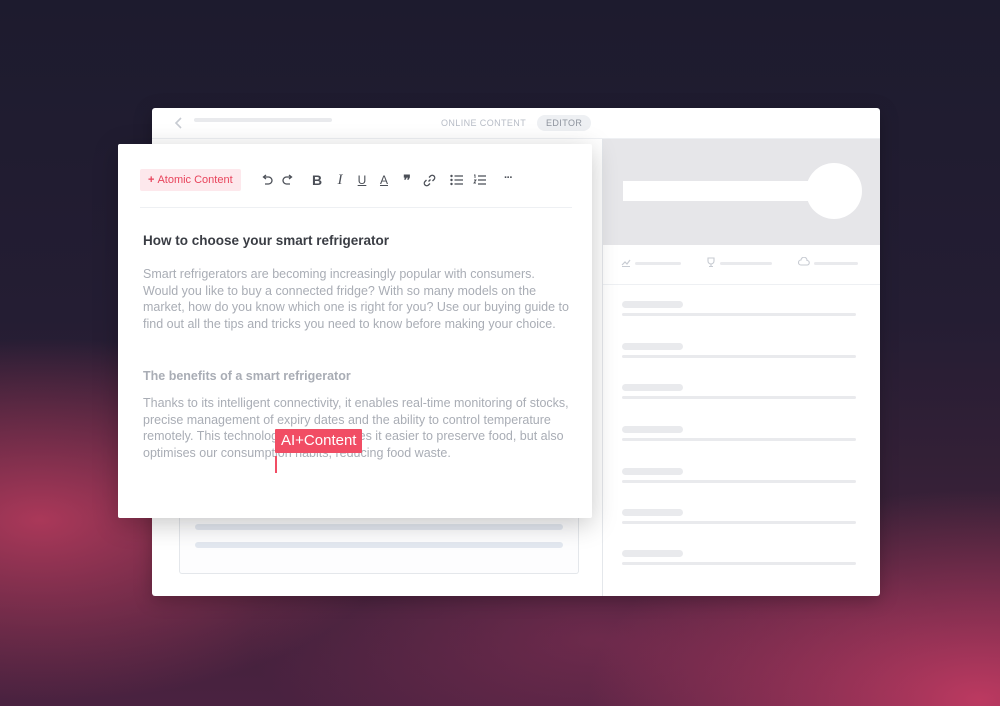 The width and height of the screenshot is (1000, 706). I want to click on text-cursor, so click(276, 464).